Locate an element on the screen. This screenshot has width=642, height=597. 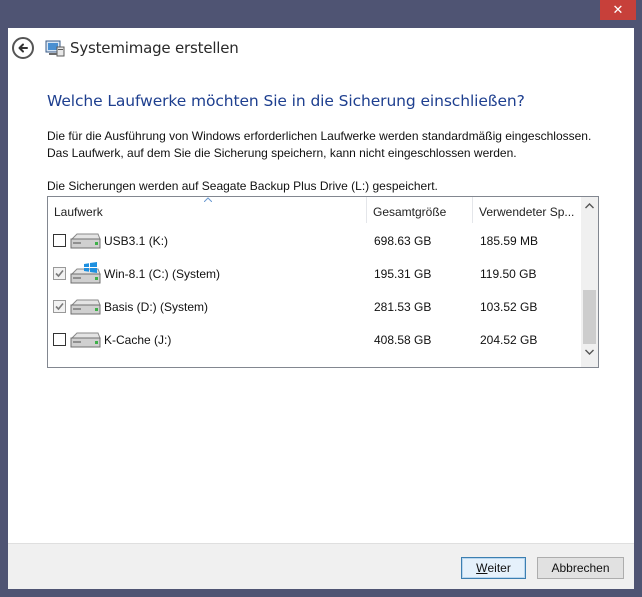
back-arrow-icon is located at coordinates (23, 48).